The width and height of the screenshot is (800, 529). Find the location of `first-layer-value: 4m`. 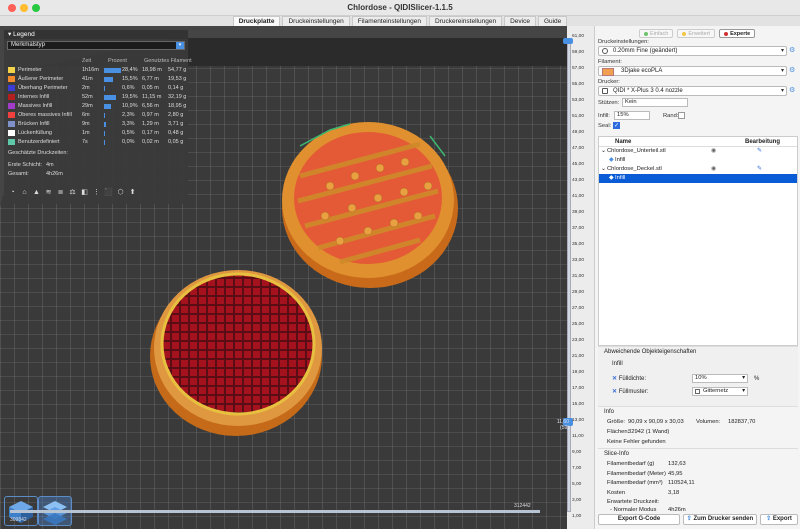

first-layer-value: 4m is located at coordinates (50, 165).